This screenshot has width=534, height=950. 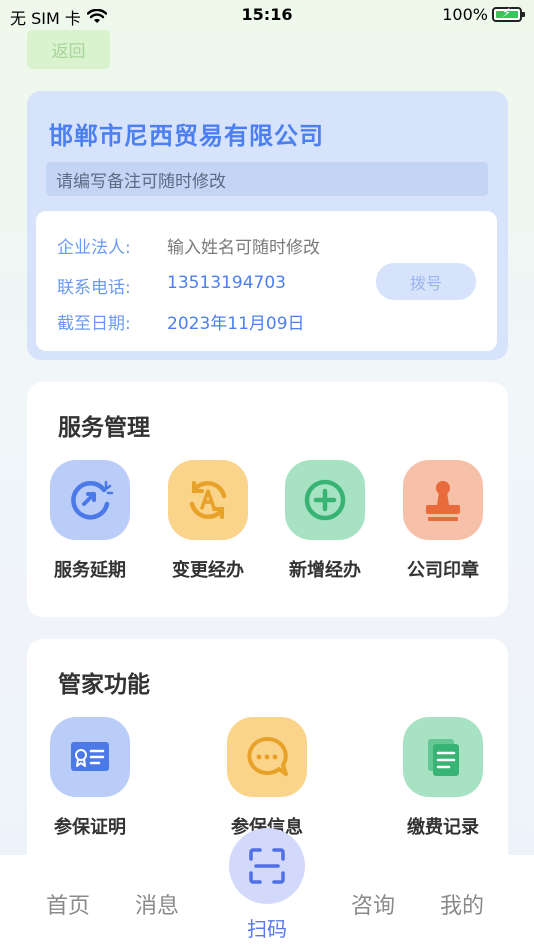 What do you see at coordinates (68, 49) in the screenshot?
I see `back-button: 返回` at bounding box center [68, 49].